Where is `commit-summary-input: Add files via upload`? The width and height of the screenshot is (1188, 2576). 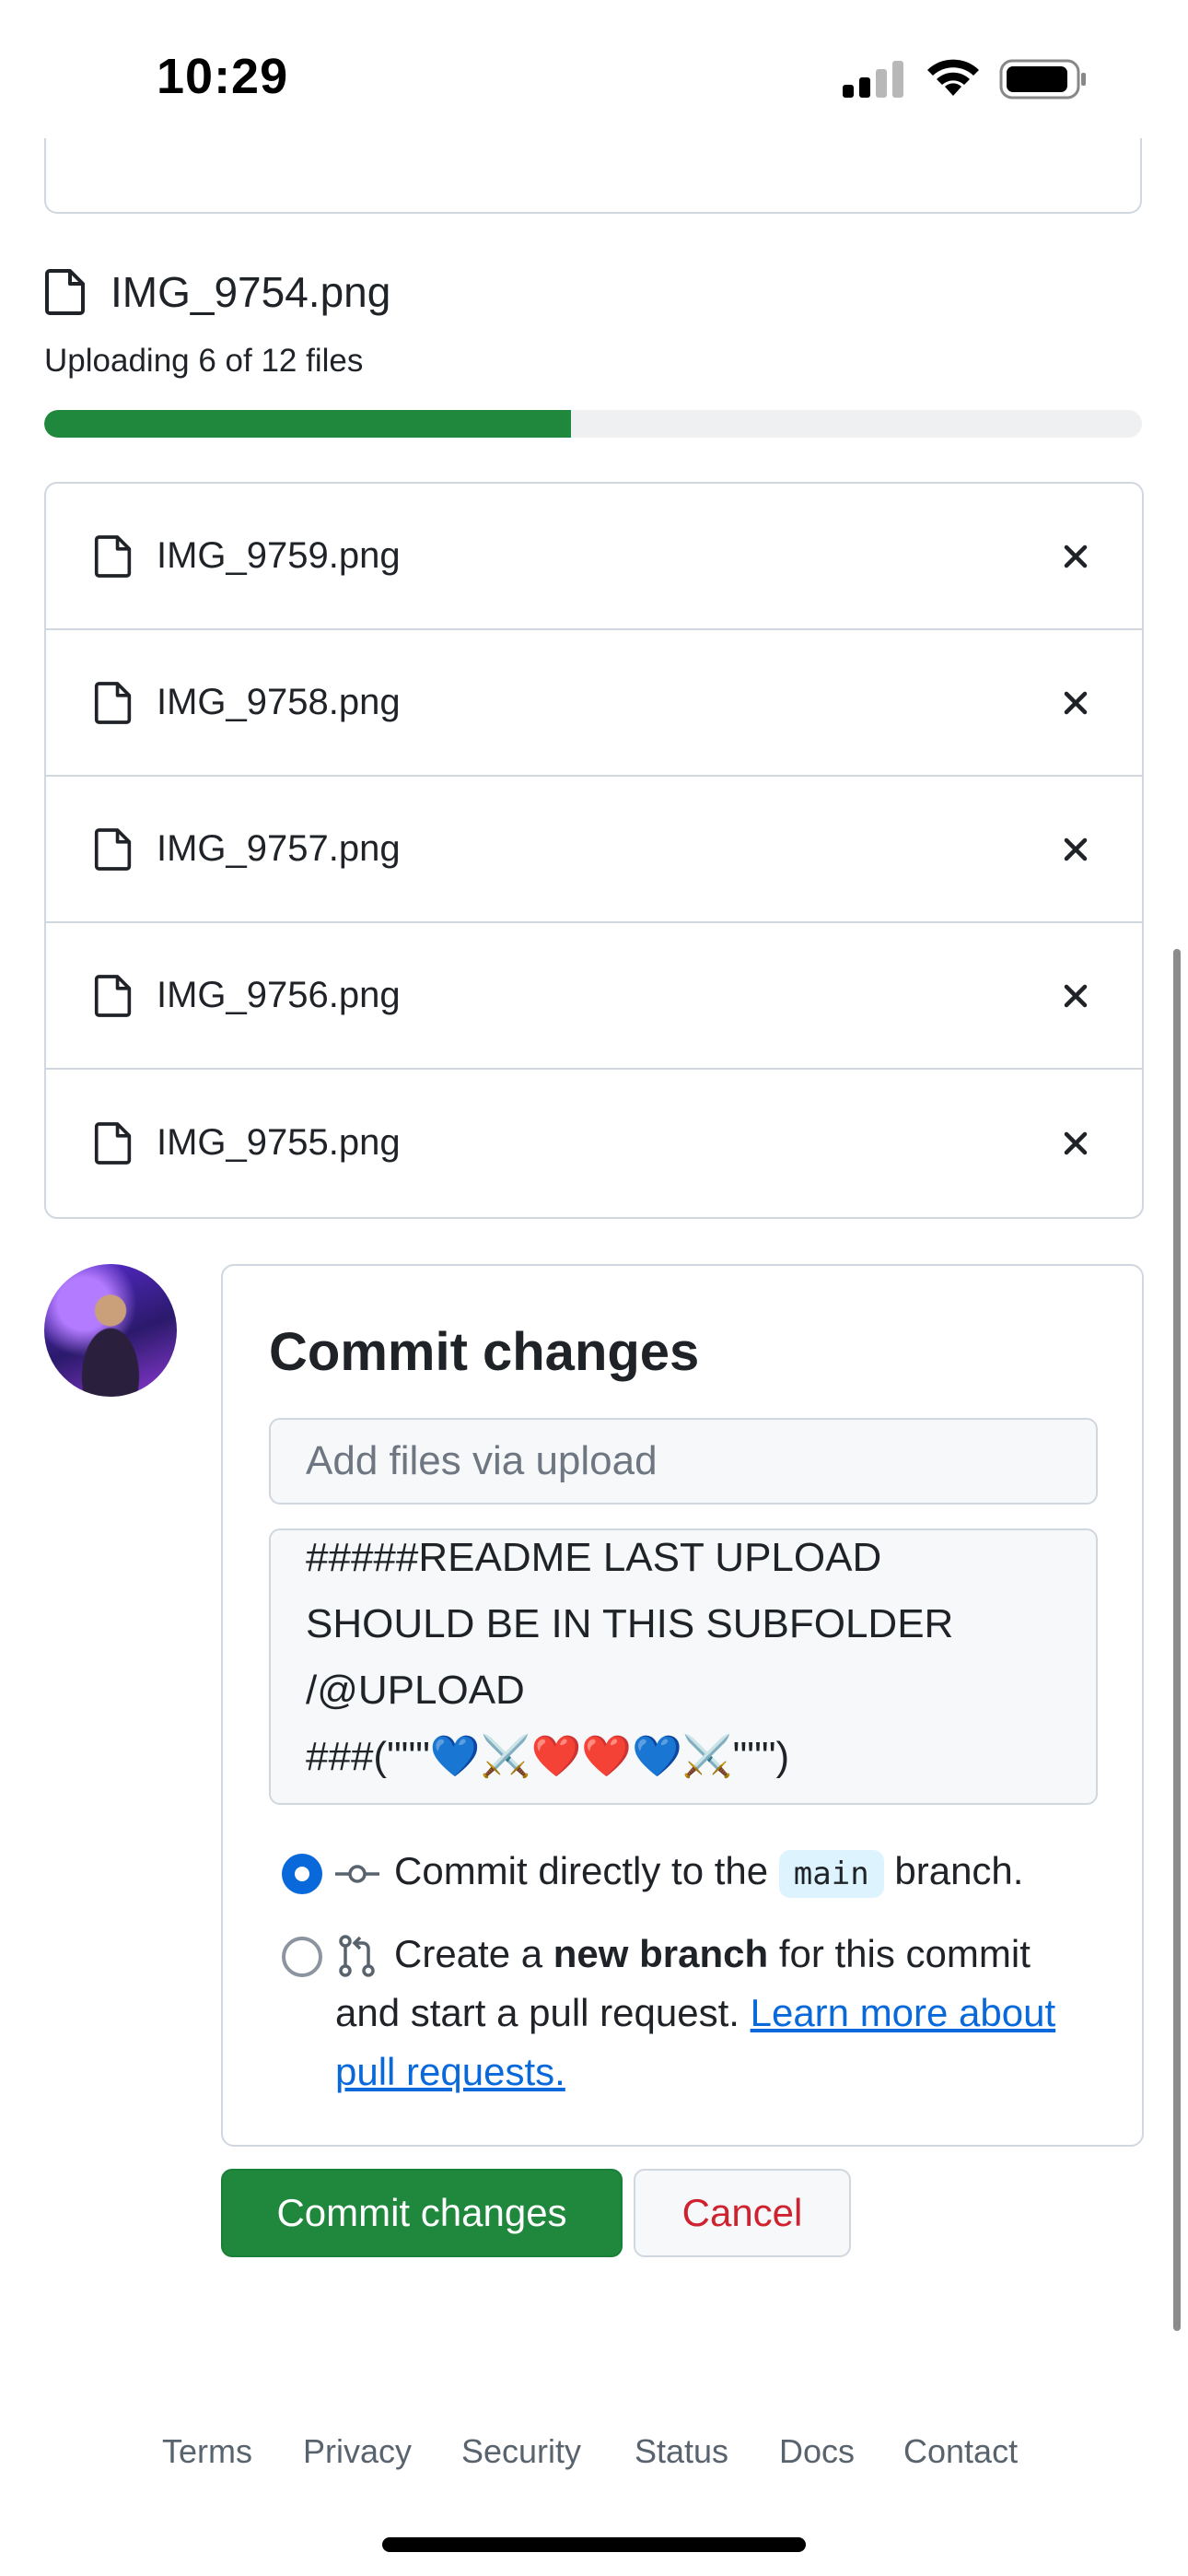 commit-summary-input: Add files via upload is located at coordinates (683, 1461).